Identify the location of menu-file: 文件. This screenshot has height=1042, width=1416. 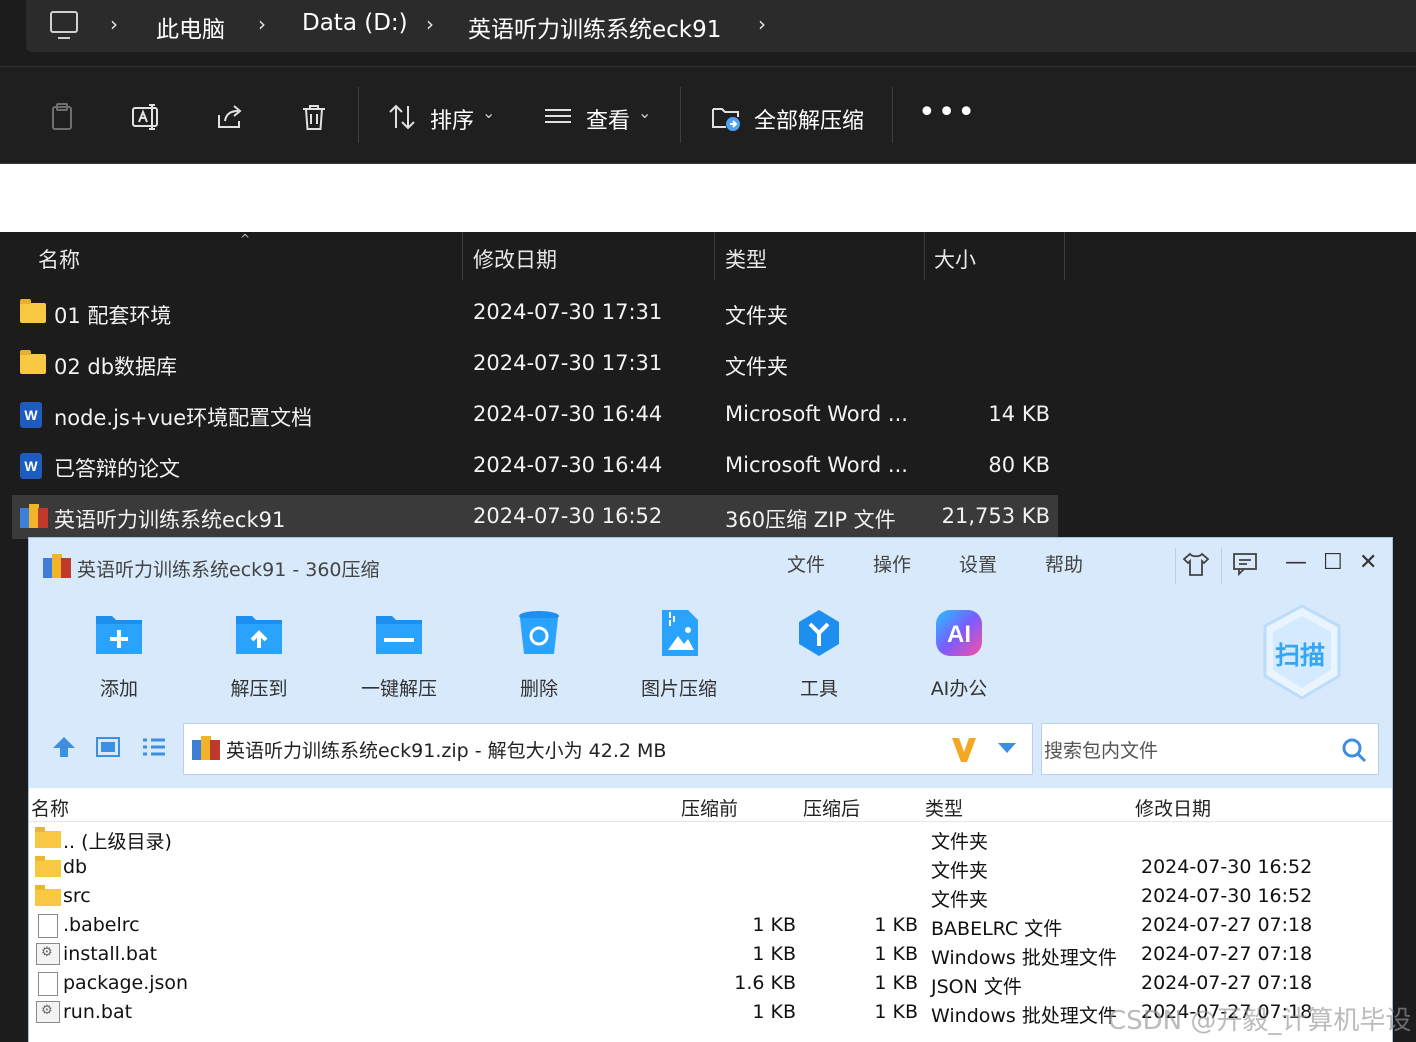
(806, 563).